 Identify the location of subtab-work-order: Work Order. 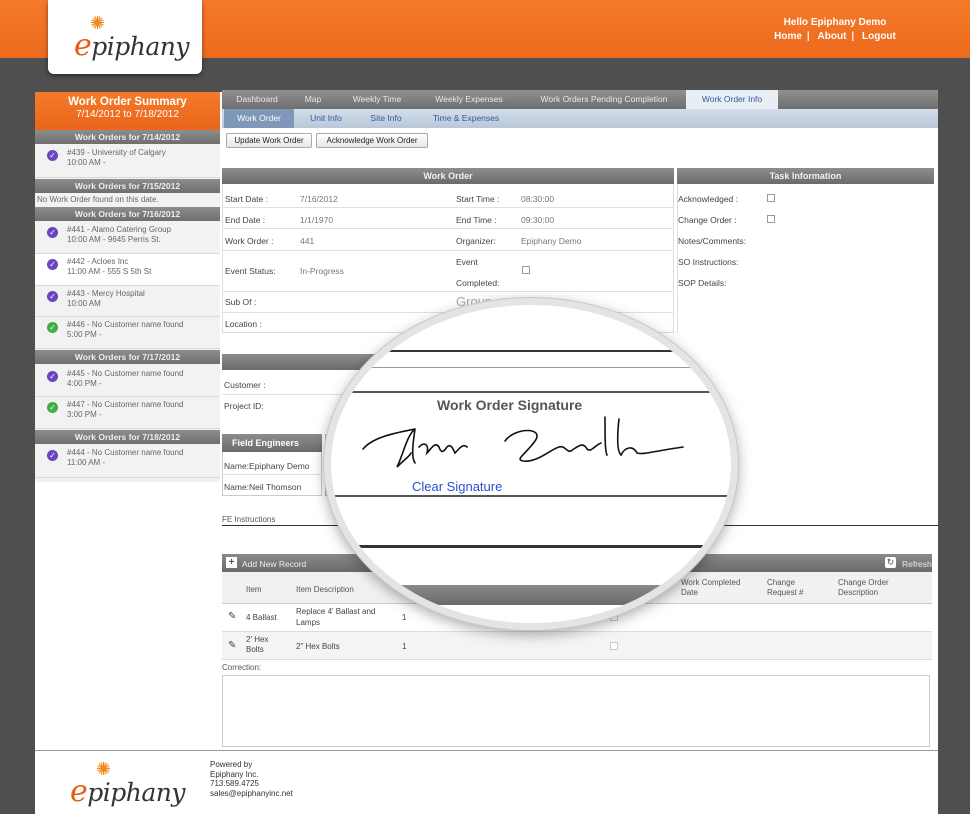
(259, 118).